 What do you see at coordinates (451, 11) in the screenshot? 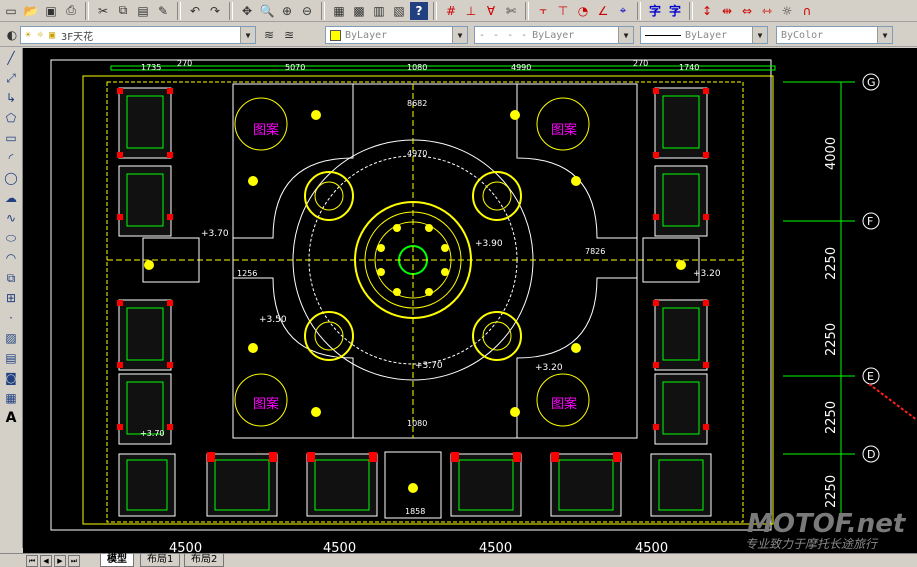
I see `dim-linear-icon: #` at bounding box center [451, 11].